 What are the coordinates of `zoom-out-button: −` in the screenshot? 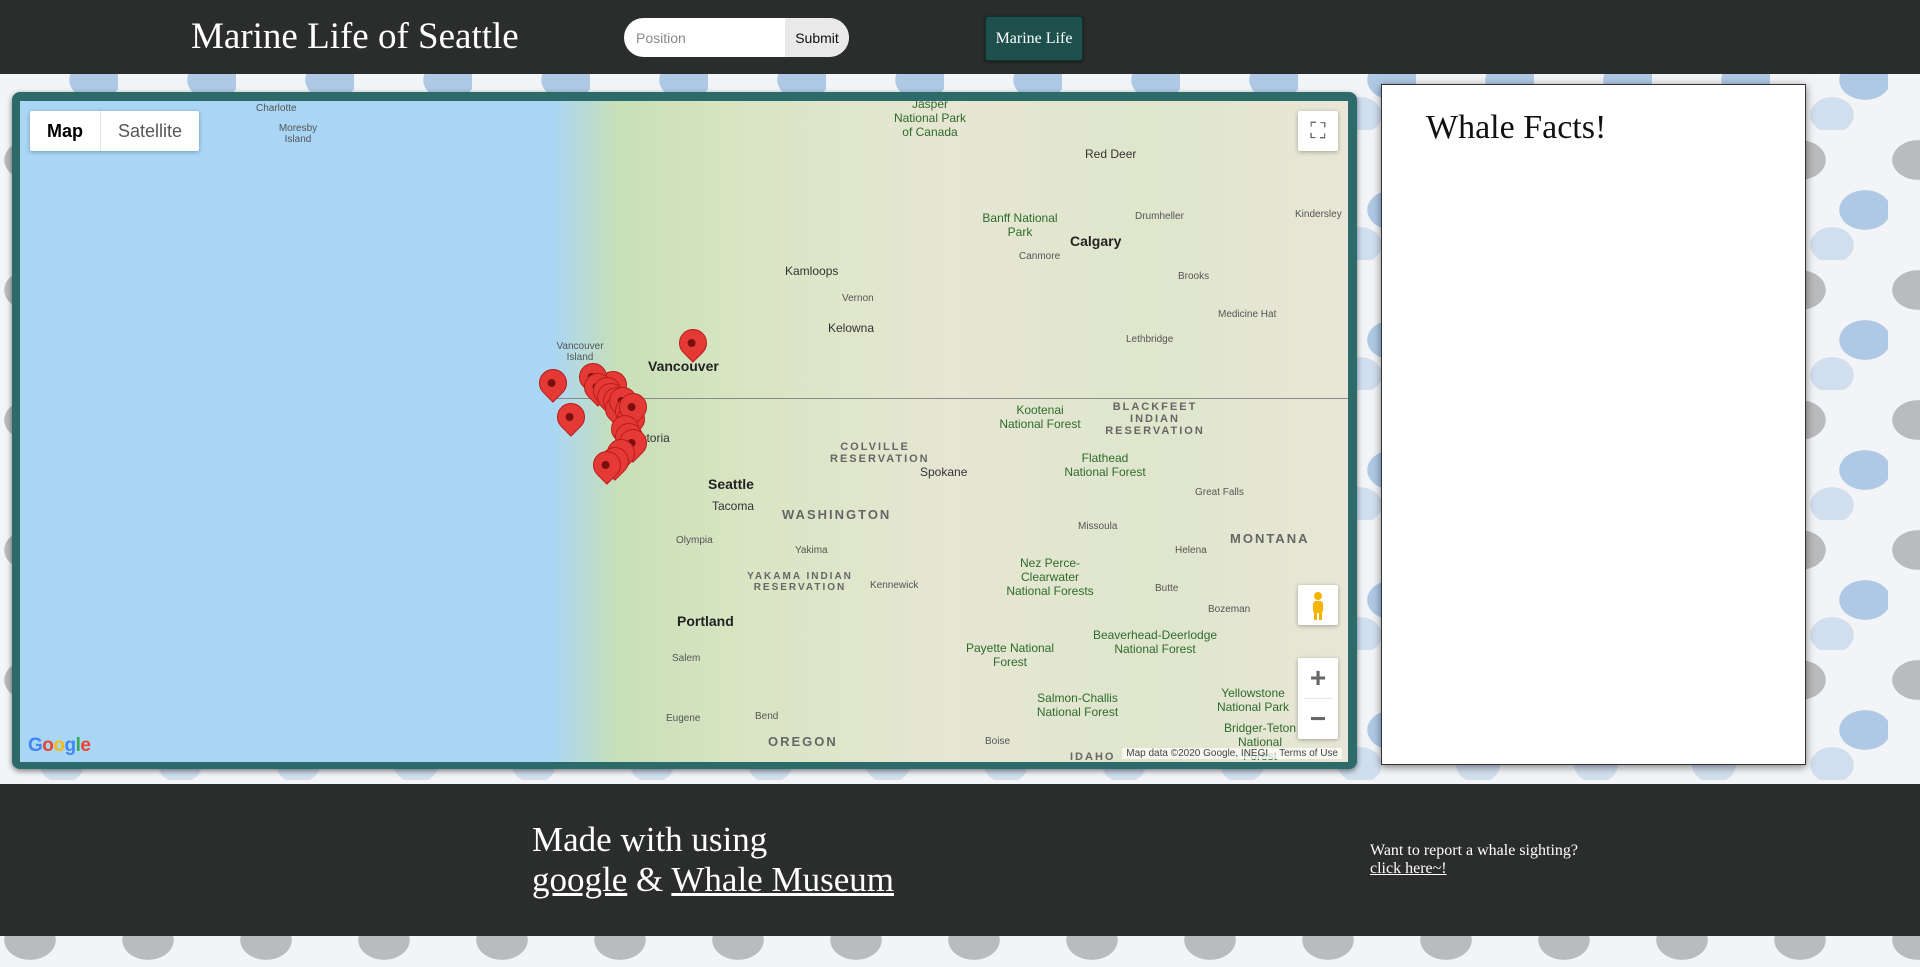 It's located at (1318, 719).